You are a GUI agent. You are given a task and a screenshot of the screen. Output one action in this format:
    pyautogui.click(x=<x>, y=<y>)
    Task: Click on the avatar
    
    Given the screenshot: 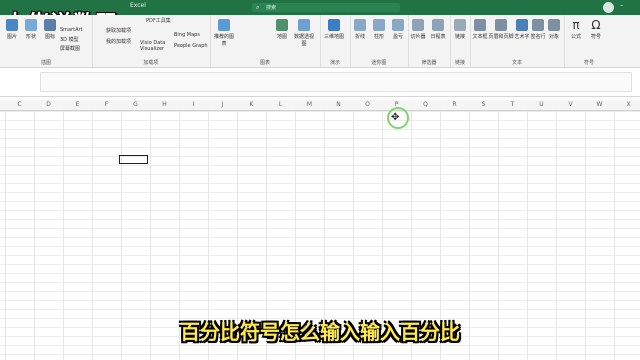 What is the action you would take?
    pyautogui.click(x=608, y=7)
    